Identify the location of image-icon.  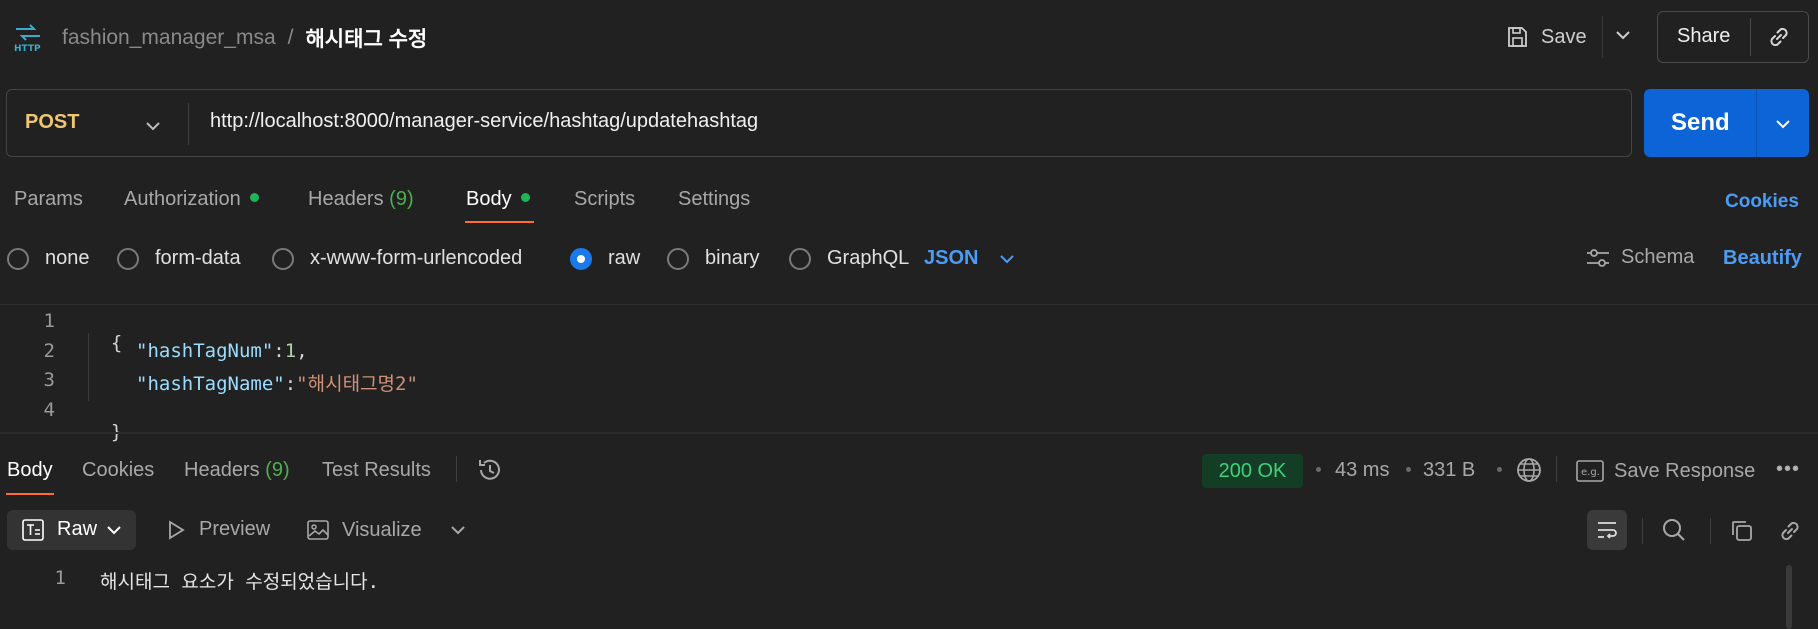
(318, 530).